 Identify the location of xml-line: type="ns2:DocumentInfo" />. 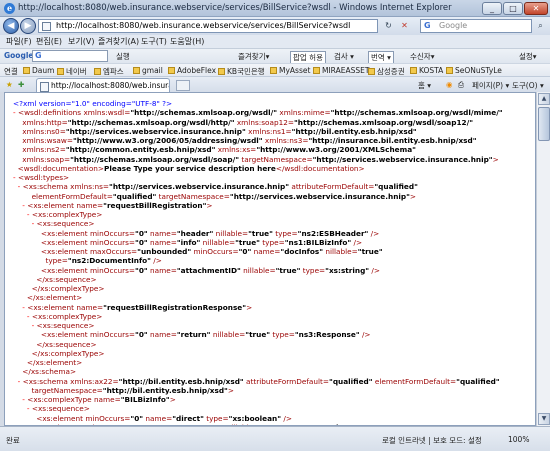
(258, 260).